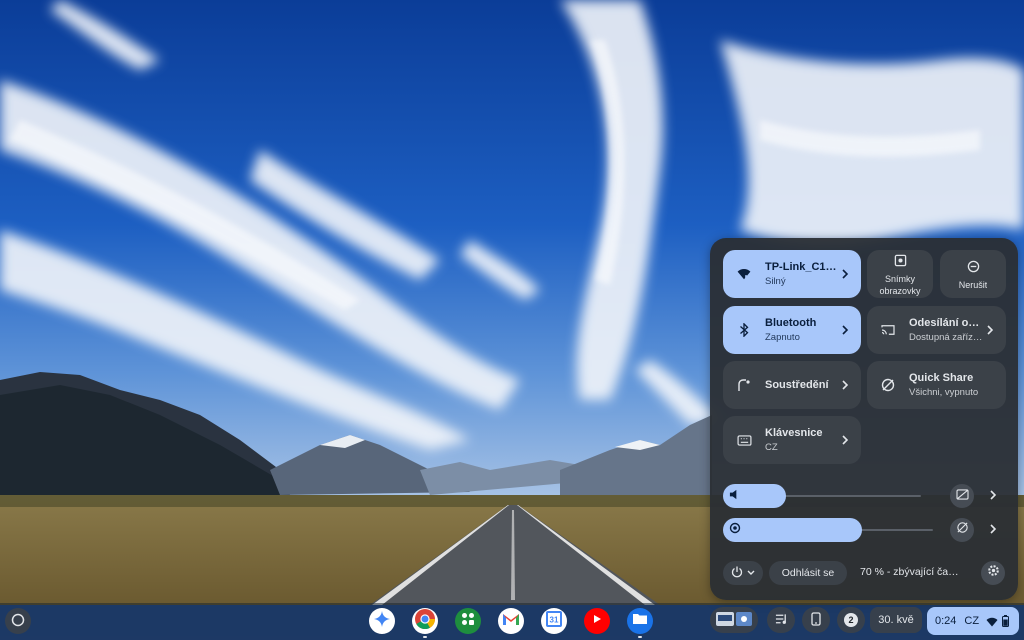 This screenshot has width=1024, height=640. What do you see at coordinates (792, 330) in the screenshot?
I see `bluetooth-tile: Bluetooth Zapnuto` at bounding box center [792, 330].